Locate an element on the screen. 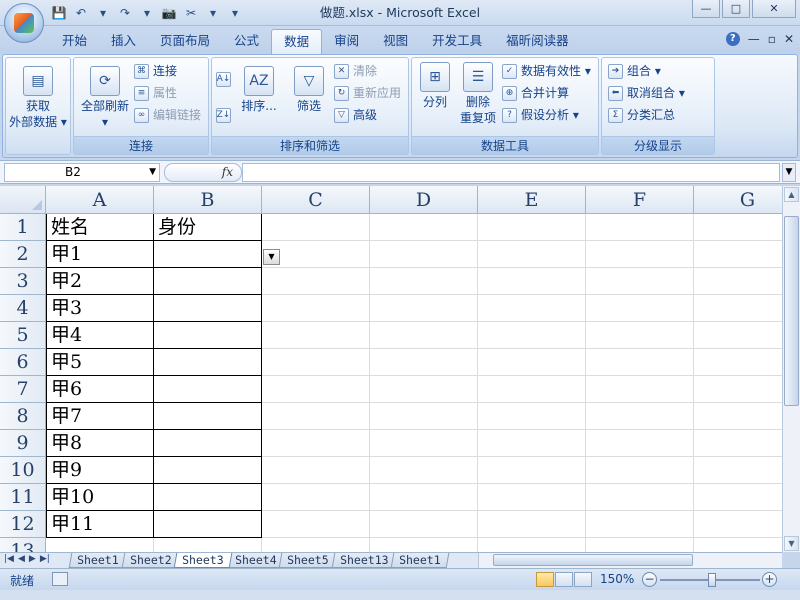  name-box-dropdown-icon: ▼ is located at coordinates (152, 172).